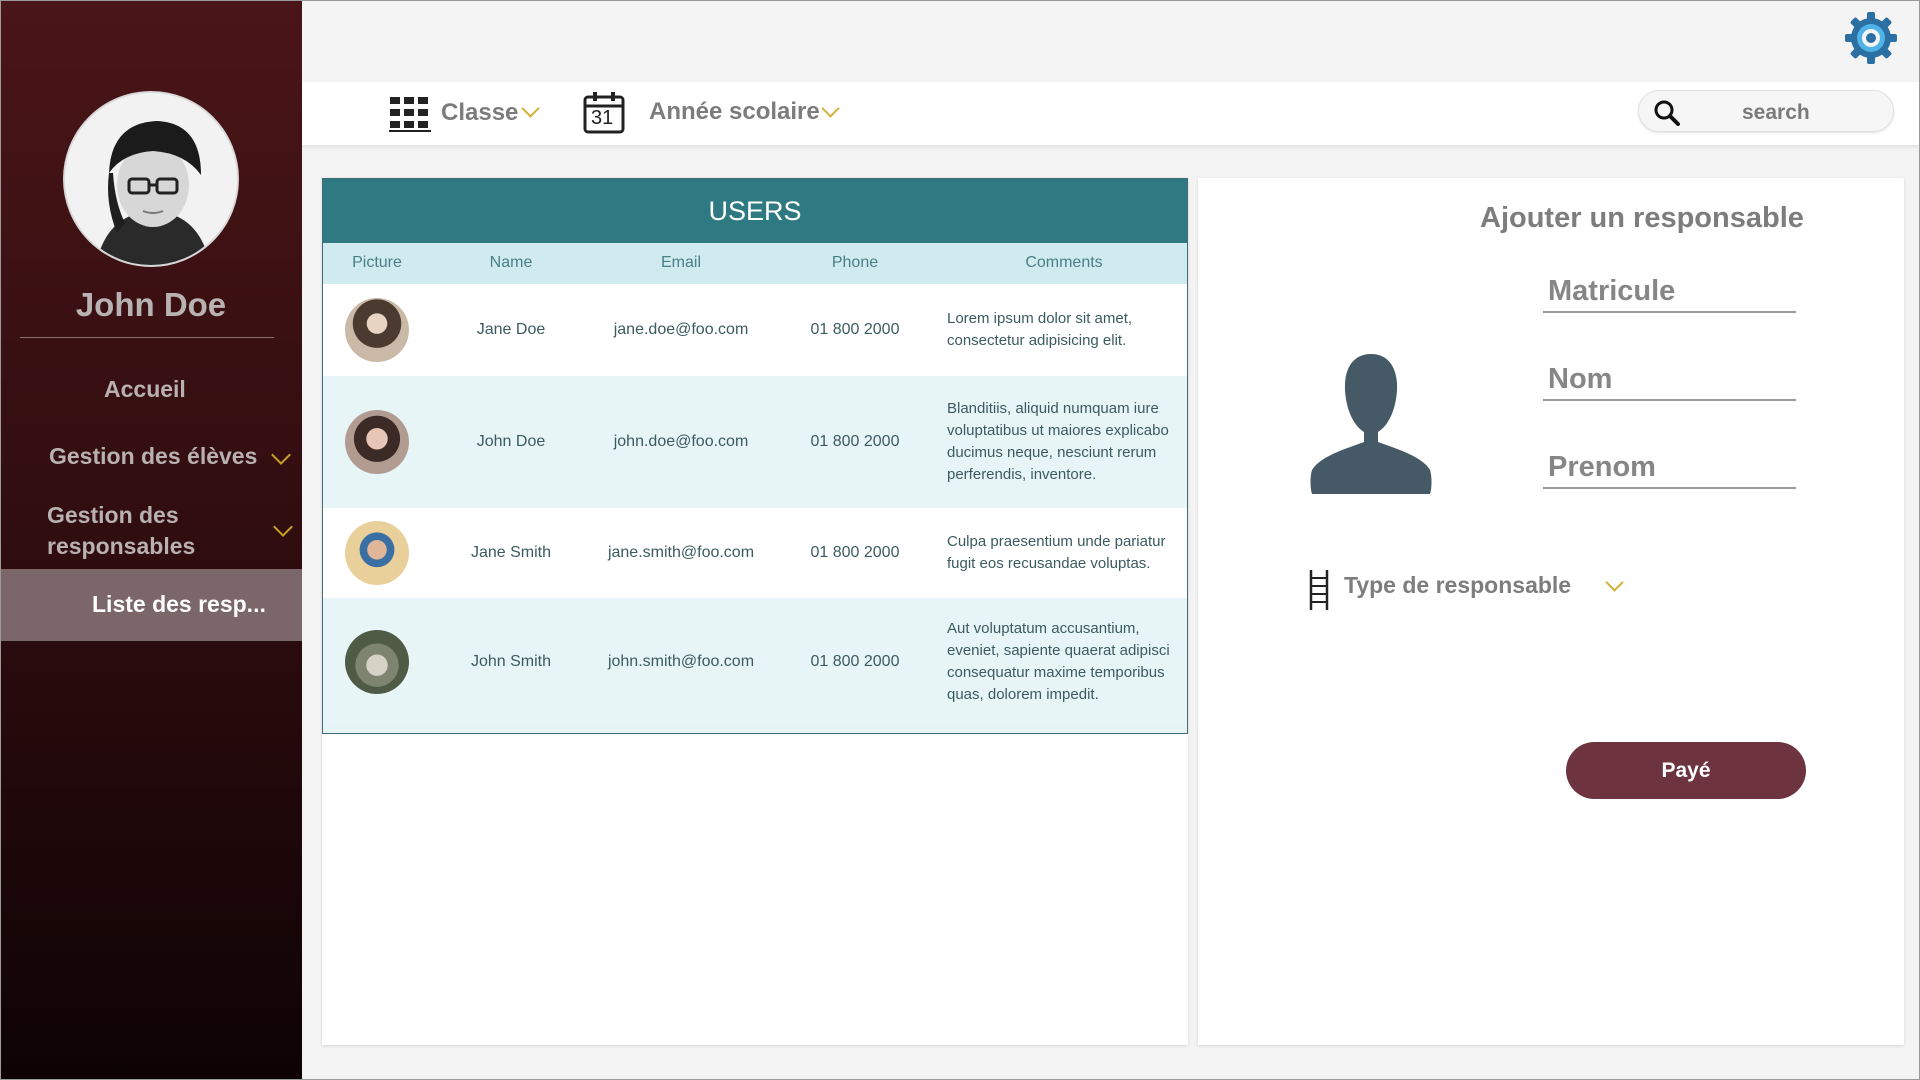  I want to click on matricule-field: Matricule, so click(1669, 293).